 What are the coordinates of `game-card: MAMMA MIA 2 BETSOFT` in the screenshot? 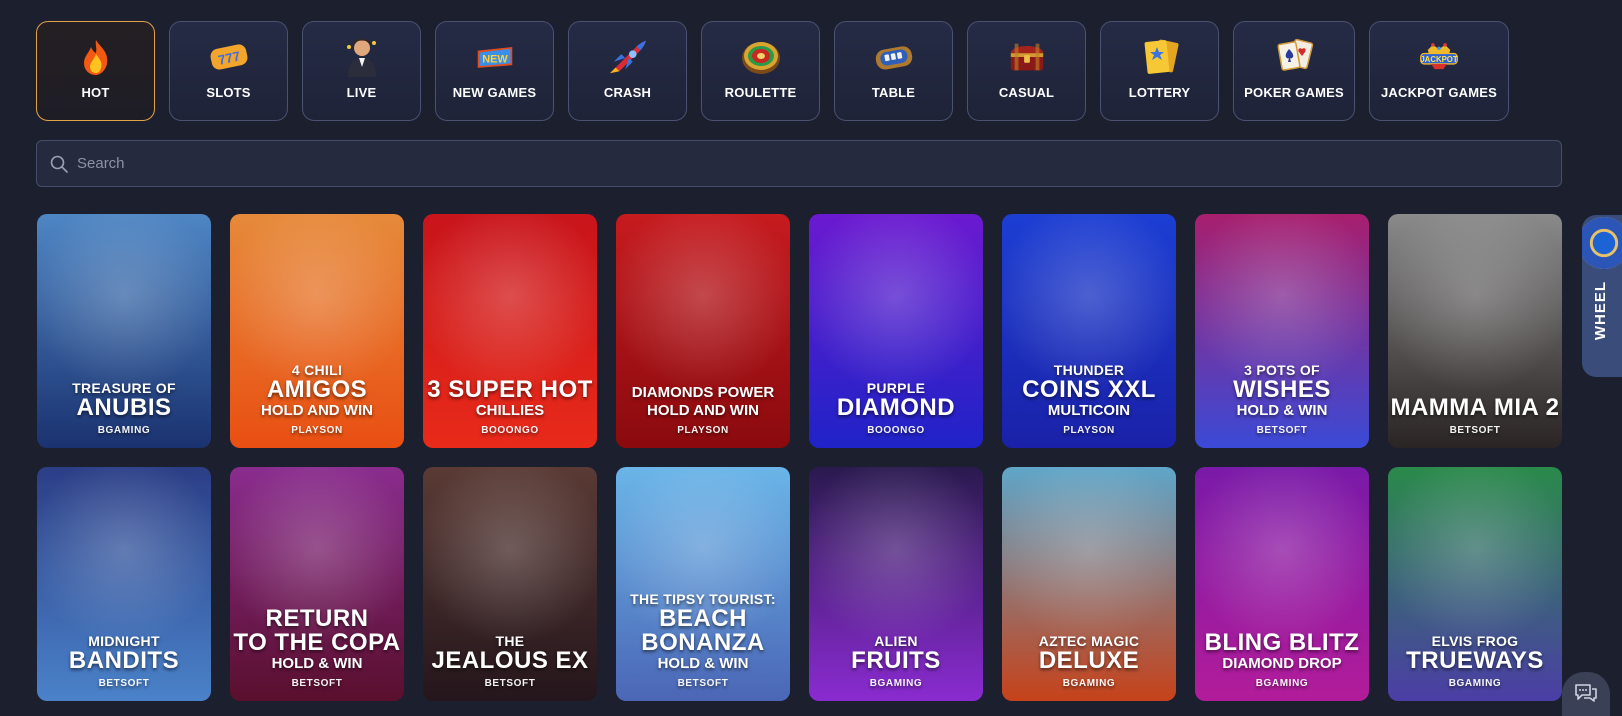 It's located at (1475, 331).